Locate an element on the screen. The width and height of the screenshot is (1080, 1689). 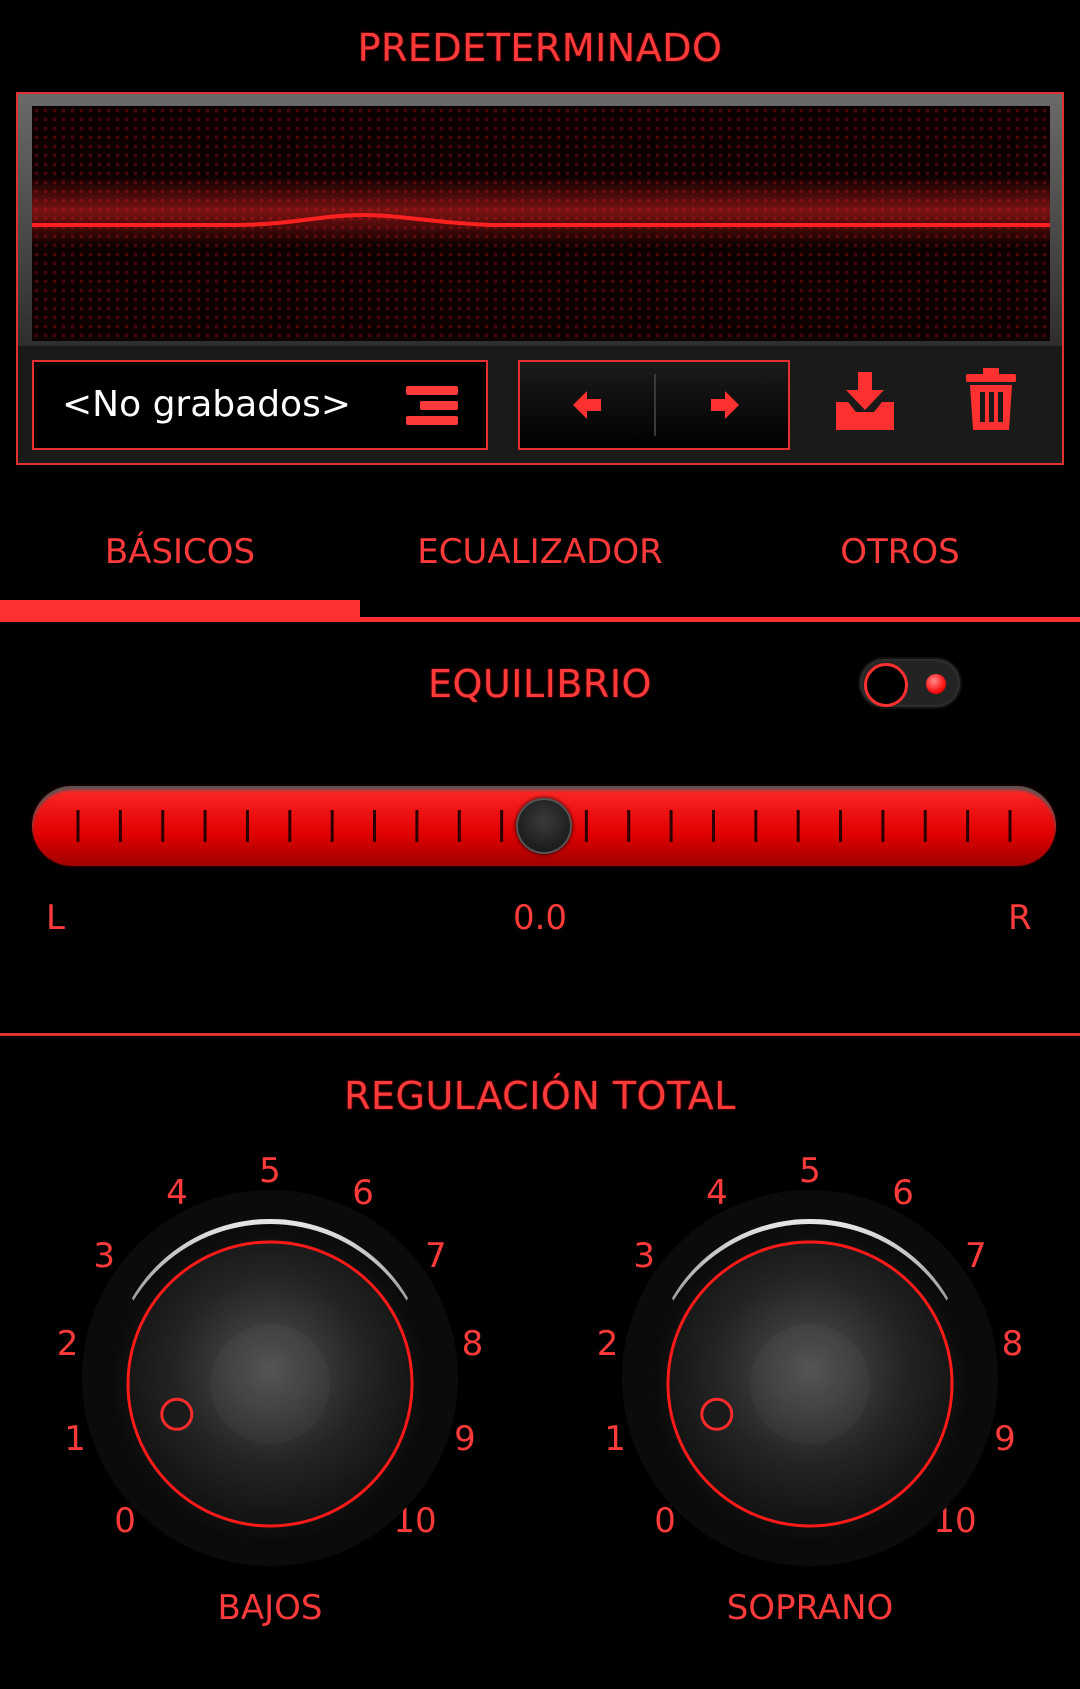
eq-curve-screen is located at coordinates (541, 223).